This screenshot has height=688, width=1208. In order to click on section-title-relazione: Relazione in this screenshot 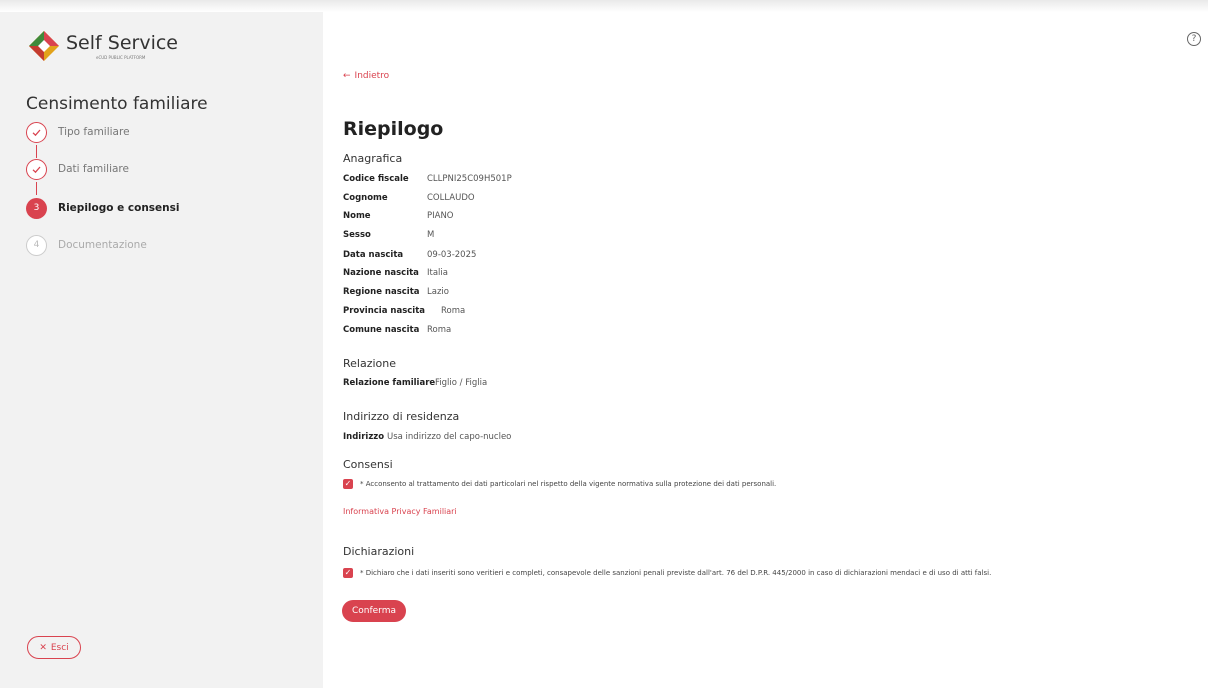, I will do `click(370, 363)`.